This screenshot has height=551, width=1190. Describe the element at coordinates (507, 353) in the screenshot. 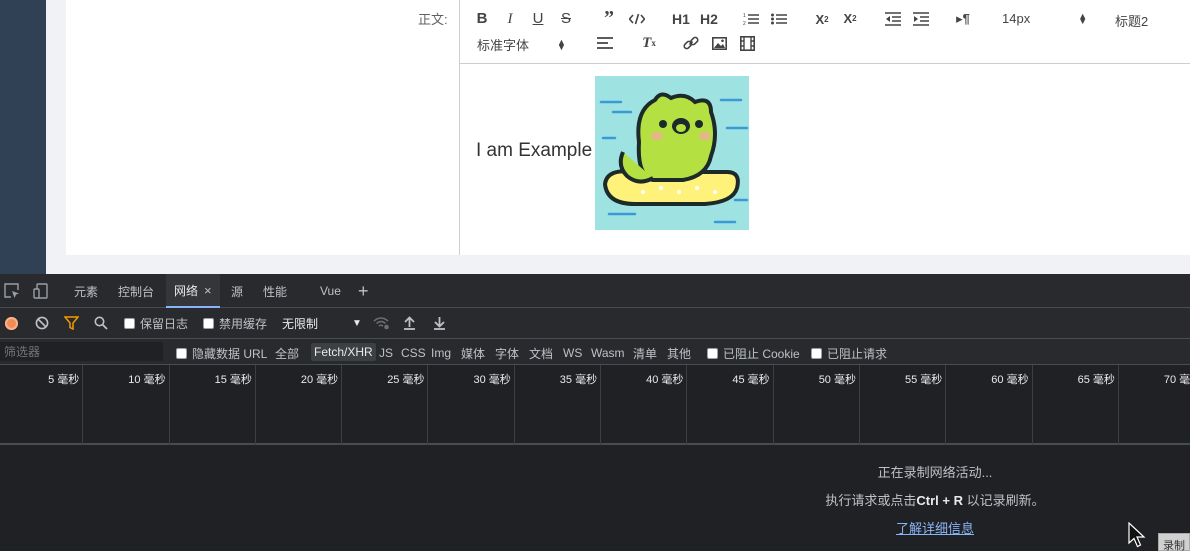

I see `filter-type-font: 字体` at that location.